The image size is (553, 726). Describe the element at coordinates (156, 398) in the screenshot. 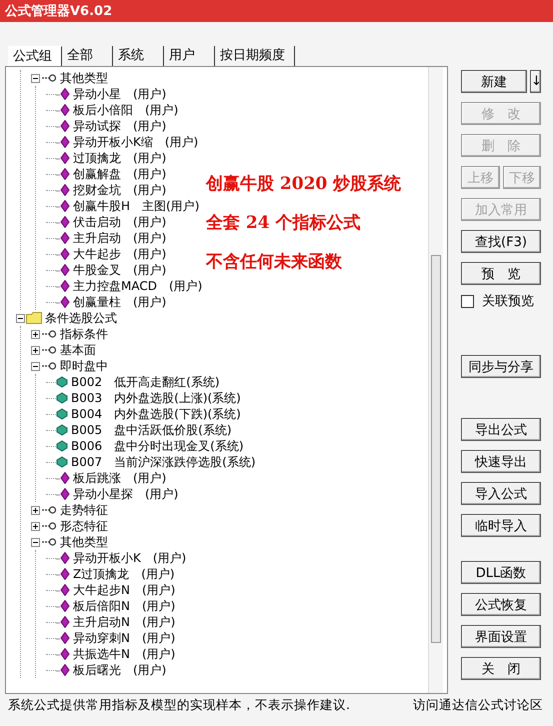

I see `tree-item: B003 内外盘选股(上涨)(系统)` at that location.